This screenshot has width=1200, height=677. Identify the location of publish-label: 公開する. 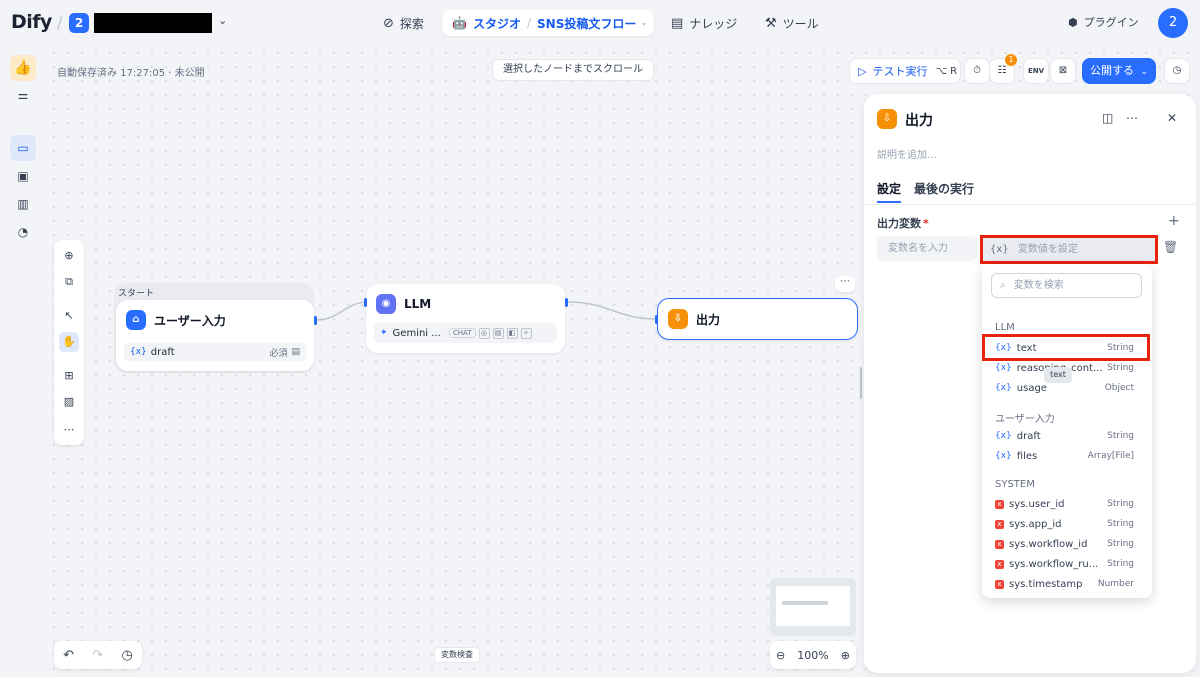
(1111, 70).